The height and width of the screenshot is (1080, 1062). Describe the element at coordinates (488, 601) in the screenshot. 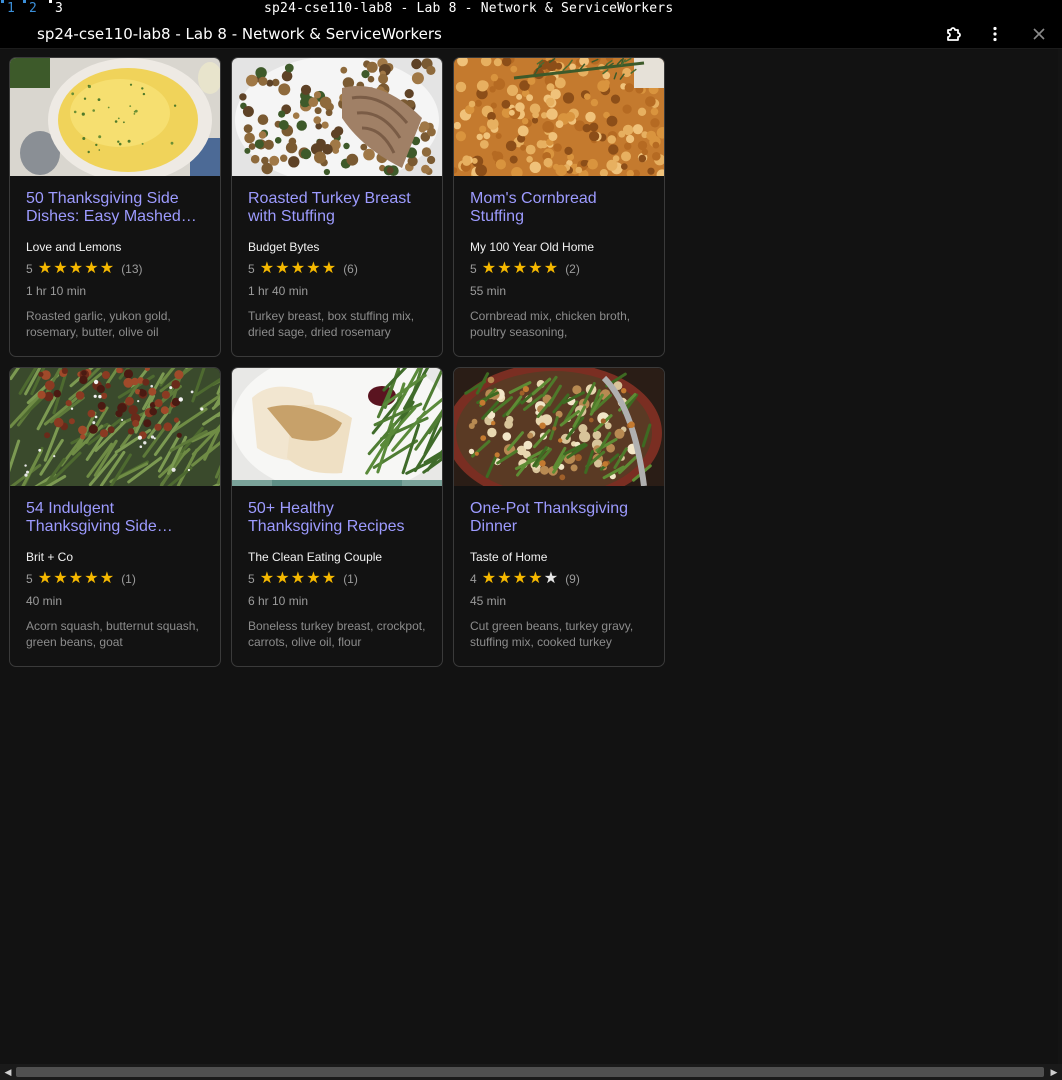

I see `cook-time: 45 min` at that location.